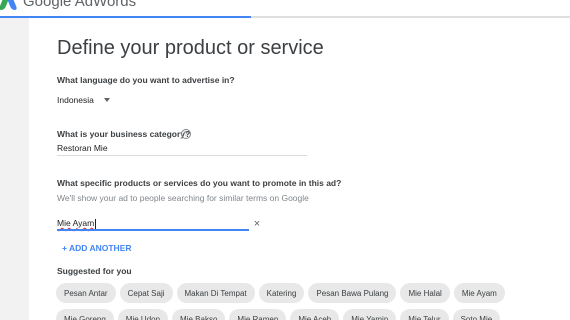  What do you see at coordinates (352, 293) in the screenshot?
I see `suggestion-chip: Pesan Bawa Pulang` at bounding box center [352, 293].